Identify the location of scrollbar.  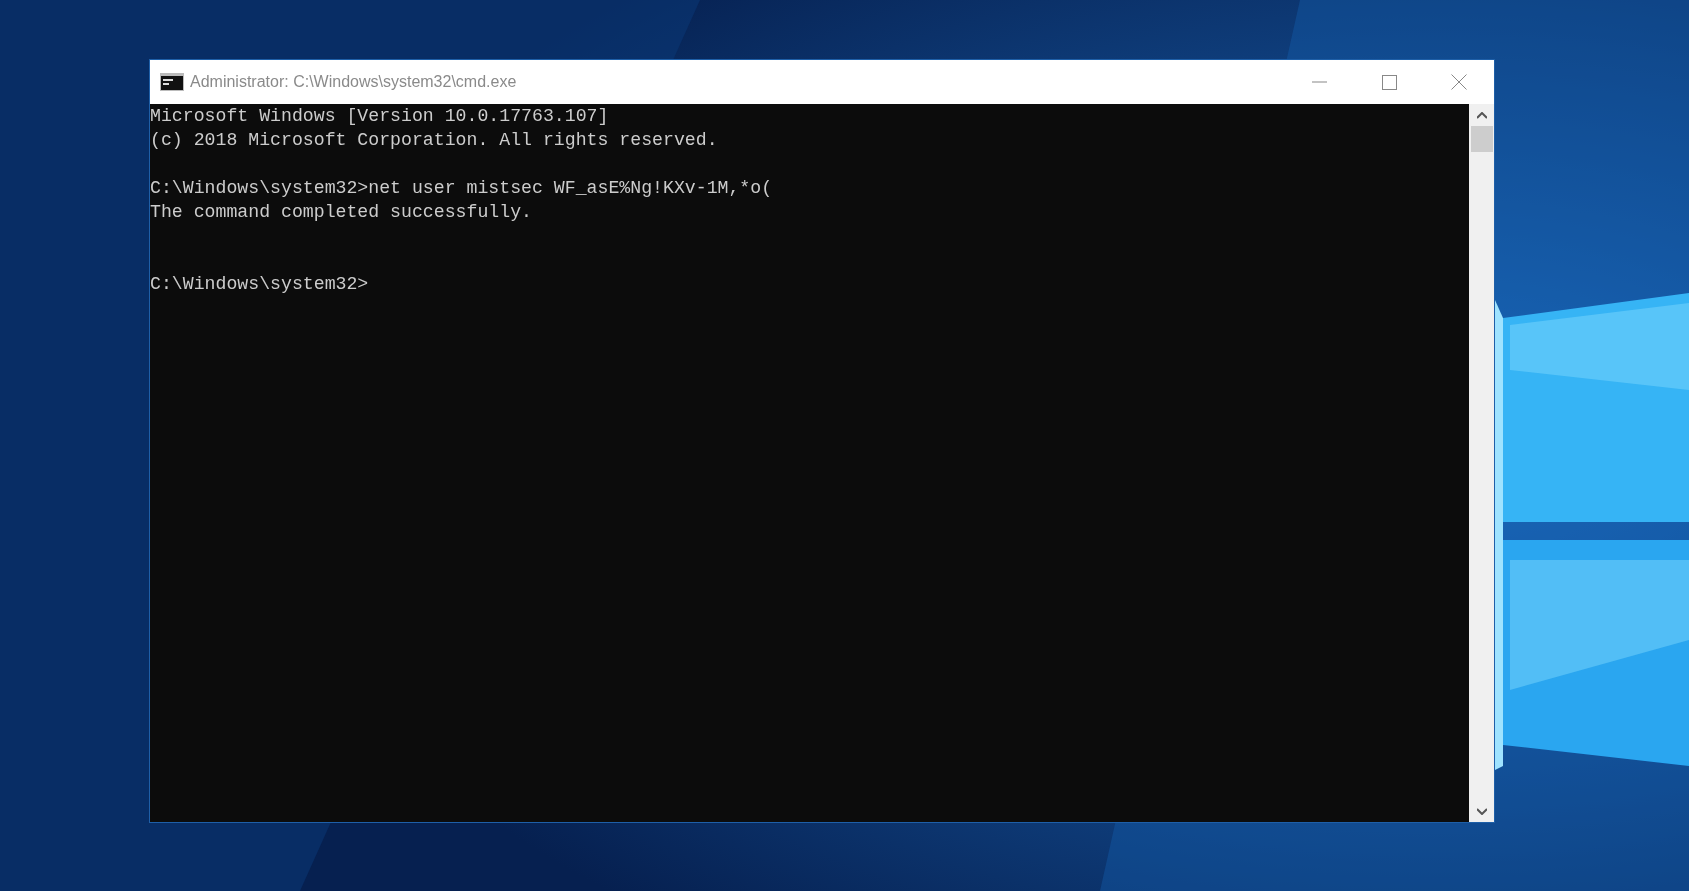
(1481, 463).